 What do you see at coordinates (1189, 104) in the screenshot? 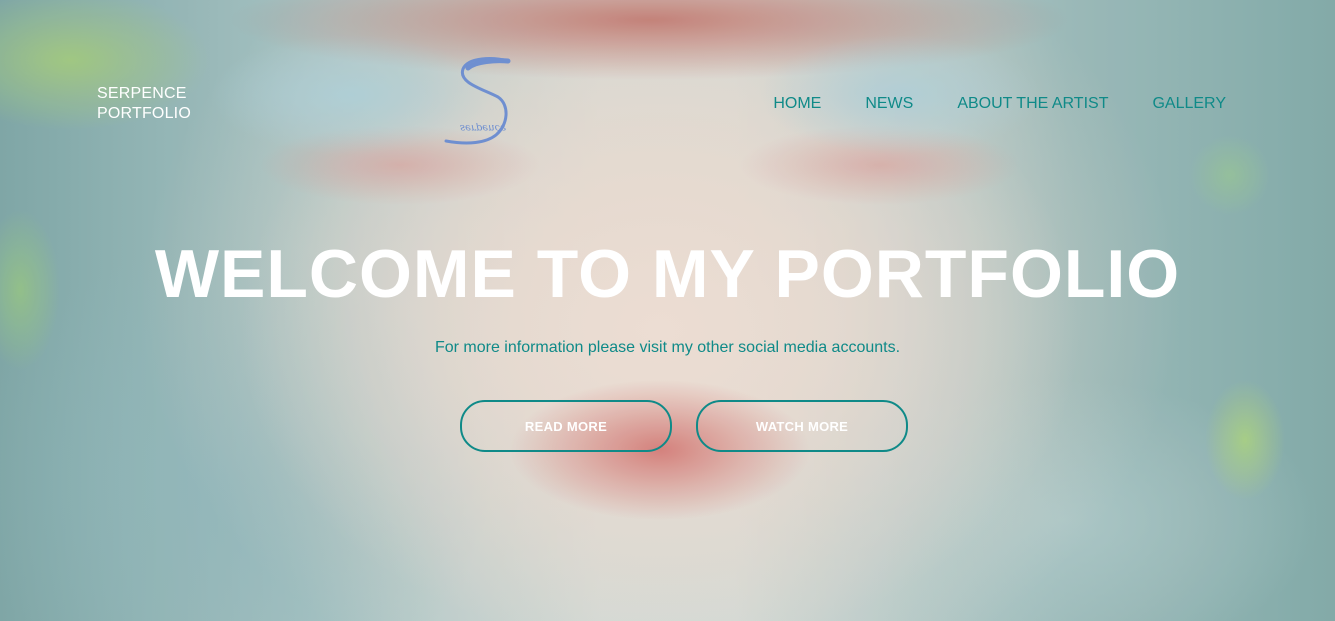
I see `nav-item-gallery: GALLERY` at bounding box center [1189, 104].